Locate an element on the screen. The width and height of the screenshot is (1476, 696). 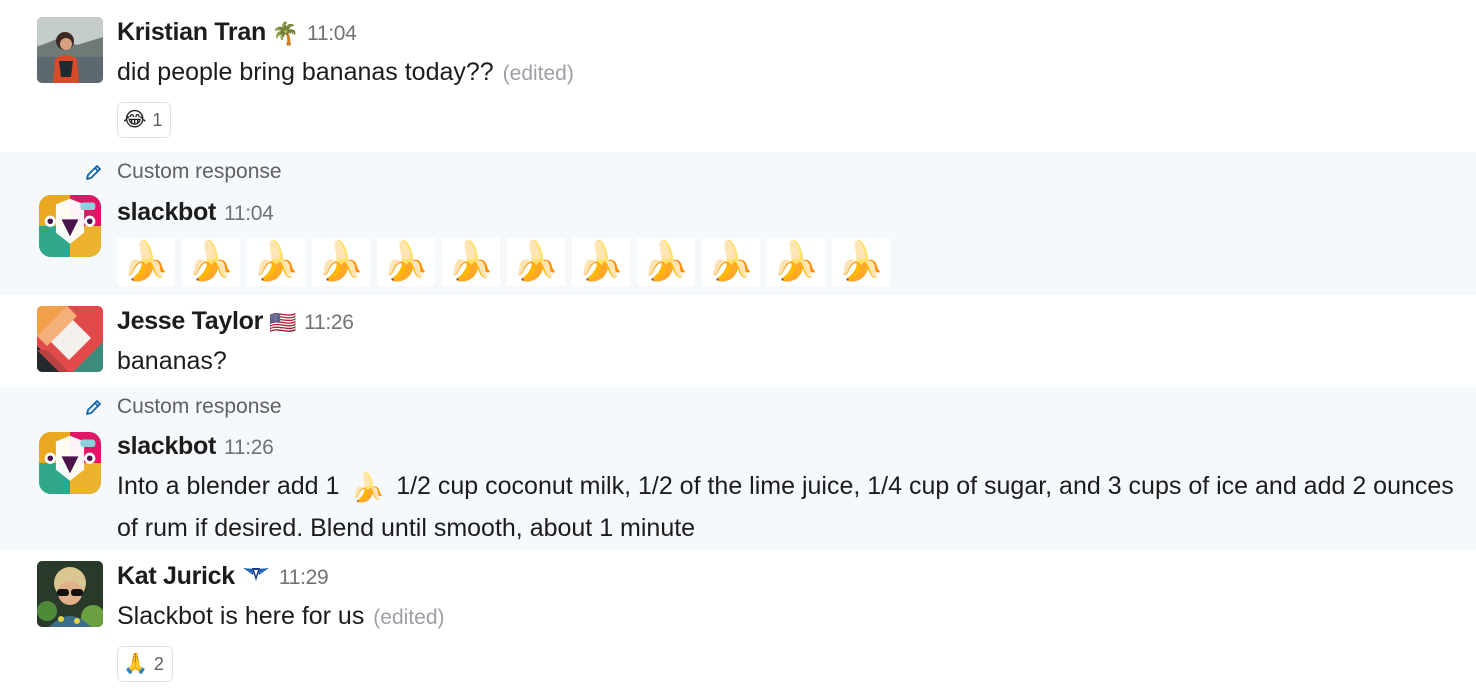
author-name-text: Kristian Tran is located at coordinates (191, 32).